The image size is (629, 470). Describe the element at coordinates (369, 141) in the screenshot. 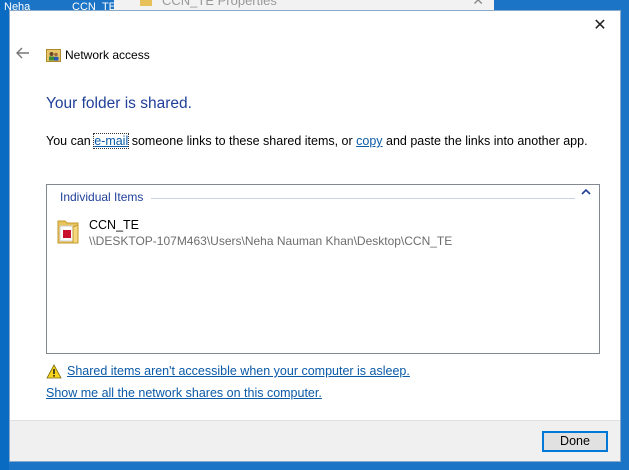

I see `copy-link: copy` at that location.